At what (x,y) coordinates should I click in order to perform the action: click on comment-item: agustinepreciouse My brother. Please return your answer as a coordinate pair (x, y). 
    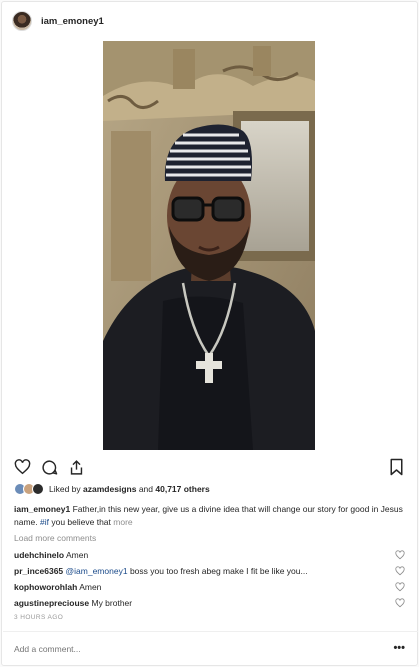
    Looking at the image, I should click on (211, 605).